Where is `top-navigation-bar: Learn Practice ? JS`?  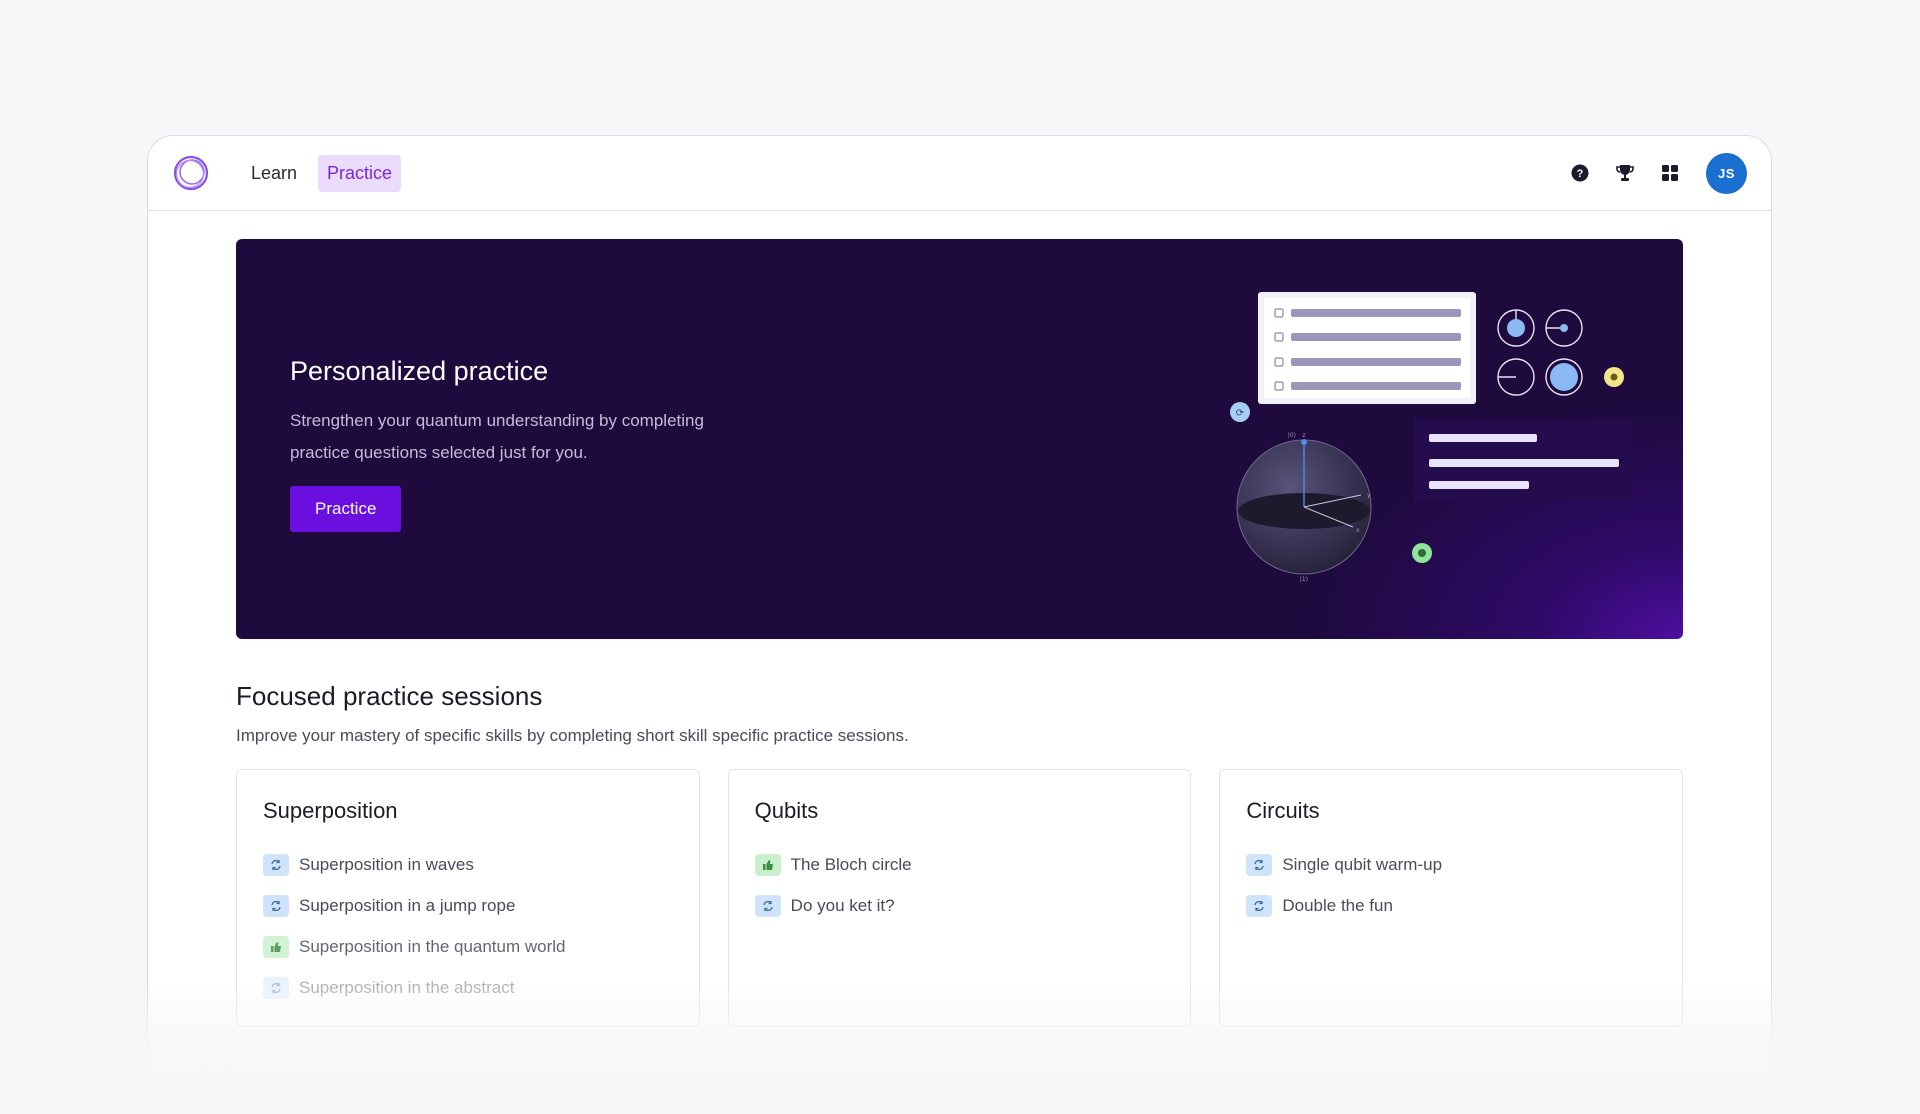
top-navigation-bar: Learn Practice ? JS is located at coordinates (959, 173).